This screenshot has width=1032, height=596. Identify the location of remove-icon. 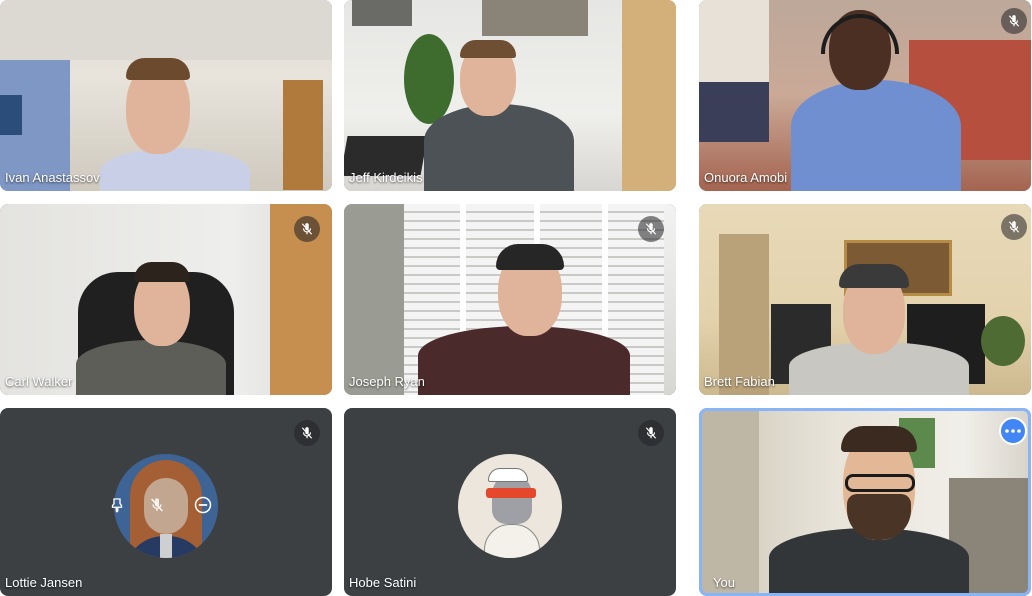
(203, 505).